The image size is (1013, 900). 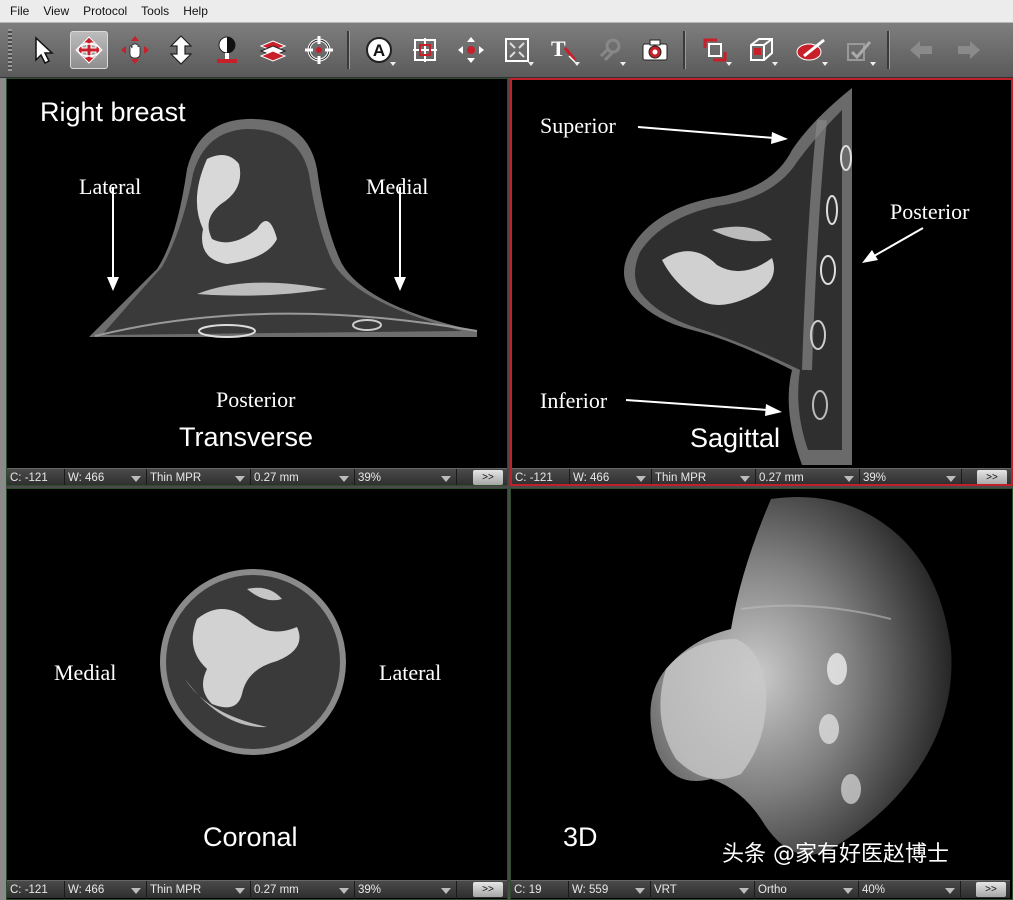 What do you see at coordinates (540, 889) in the screenshot?
I see `window-center: C: 19` at bounding box center [540, 889].